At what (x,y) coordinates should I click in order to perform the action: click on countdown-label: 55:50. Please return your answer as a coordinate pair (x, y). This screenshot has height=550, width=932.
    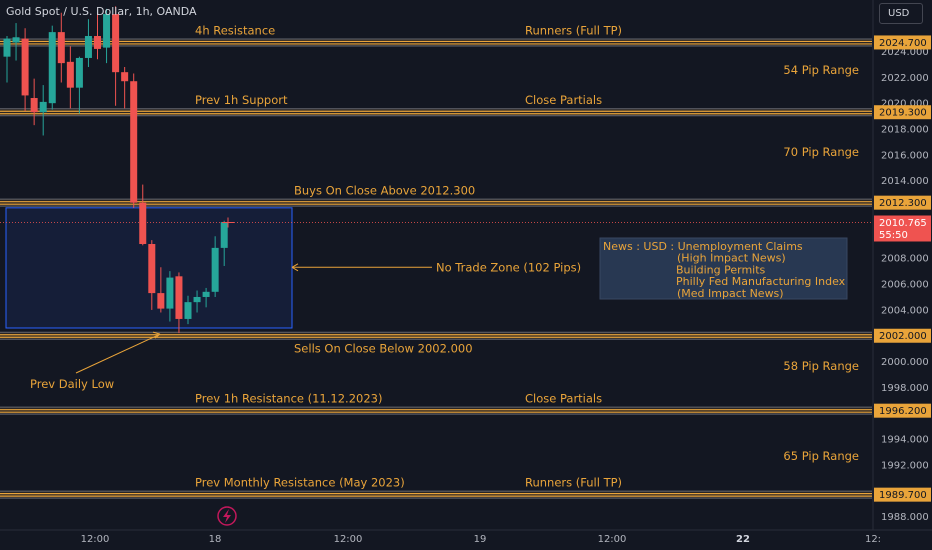
    Looking at the image, I should click on (893, 235).